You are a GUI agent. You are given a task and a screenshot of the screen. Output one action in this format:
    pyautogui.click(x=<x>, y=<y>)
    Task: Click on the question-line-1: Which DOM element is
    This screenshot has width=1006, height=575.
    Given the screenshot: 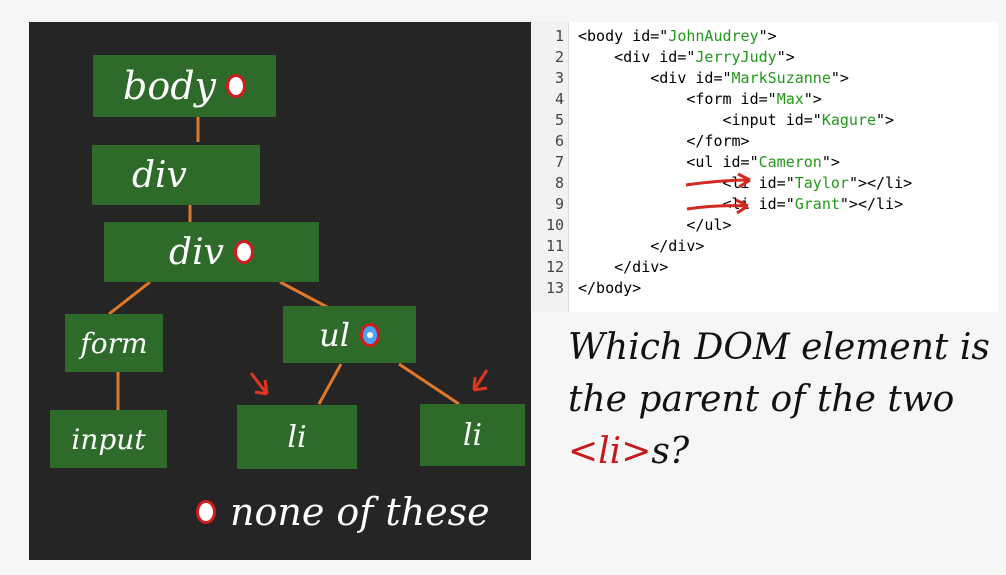 What is the action you would take?
    pyautogui.click(x=779, y=347)
    